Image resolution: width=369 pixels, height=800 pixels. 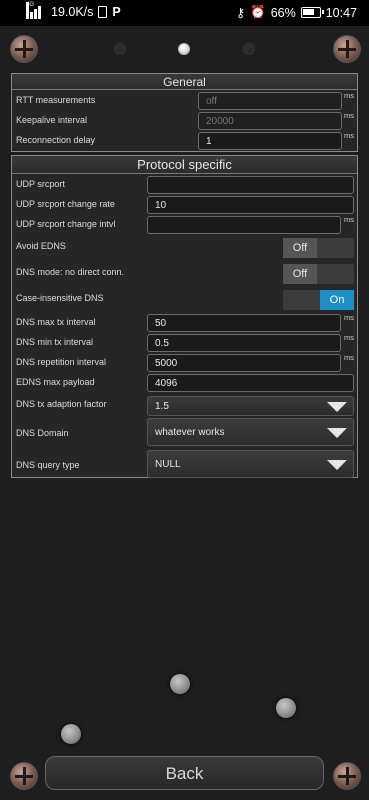 I want to click on keepalive-unit: ms, so click(x=349, y=115).